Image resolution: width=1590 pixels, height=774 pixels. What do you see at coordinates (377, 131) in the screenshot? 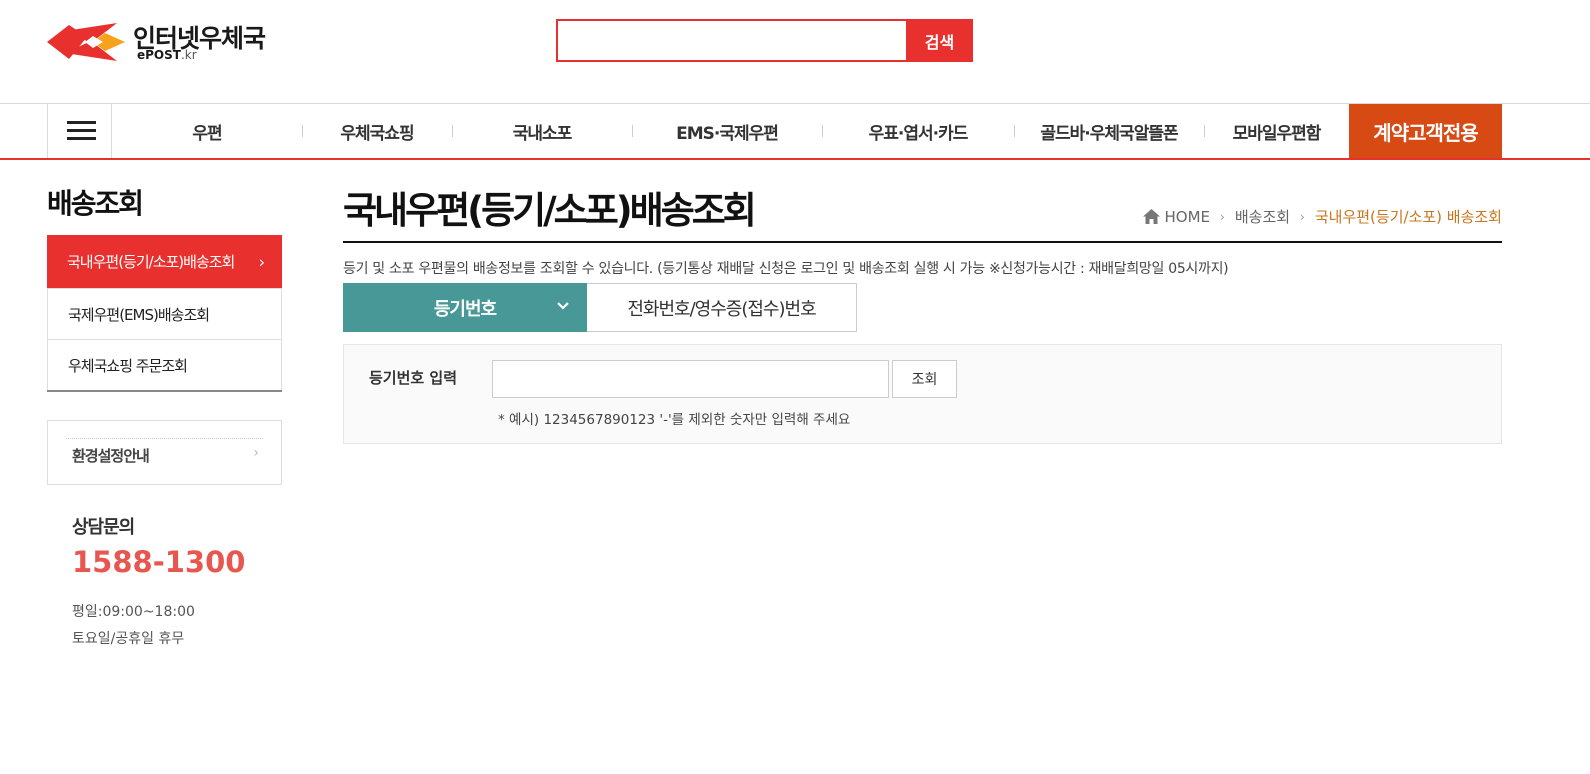
I see `gnb-item-shopping: 우체국쇼핑` at bounding box center [377, 131].